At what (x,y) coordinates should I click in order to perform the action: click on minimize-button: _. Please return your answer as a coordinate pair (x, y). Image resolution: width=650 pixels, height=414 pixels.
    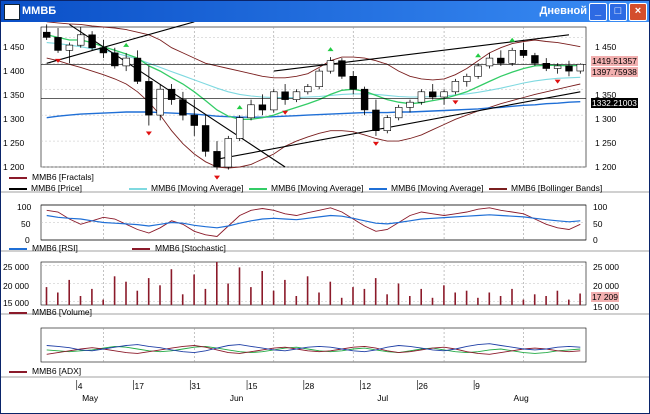
    Looking at the image, I should click on (598, 12).